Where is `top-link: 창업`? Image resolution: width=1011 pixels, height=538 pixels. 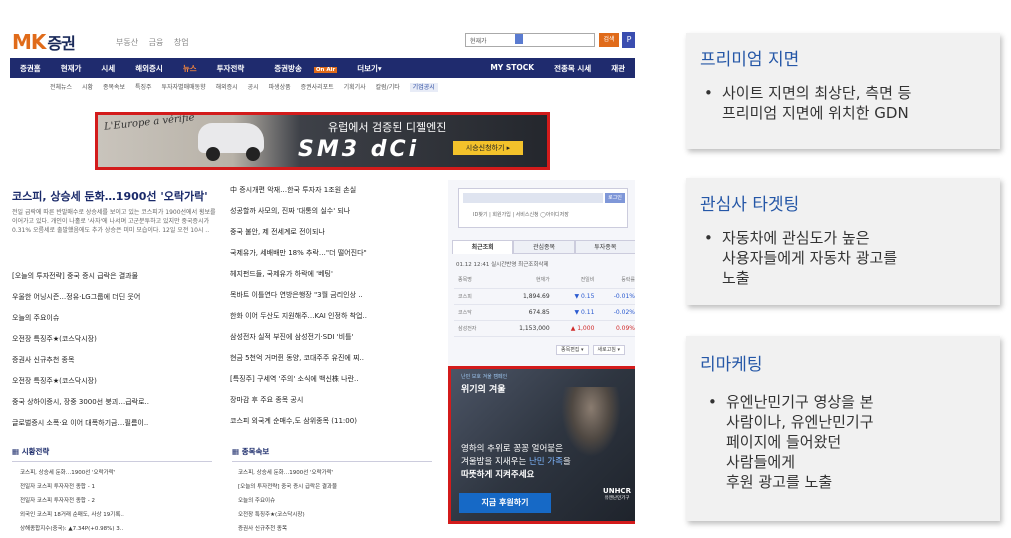 top-link: 창업 is located at coordinates (181, 42).